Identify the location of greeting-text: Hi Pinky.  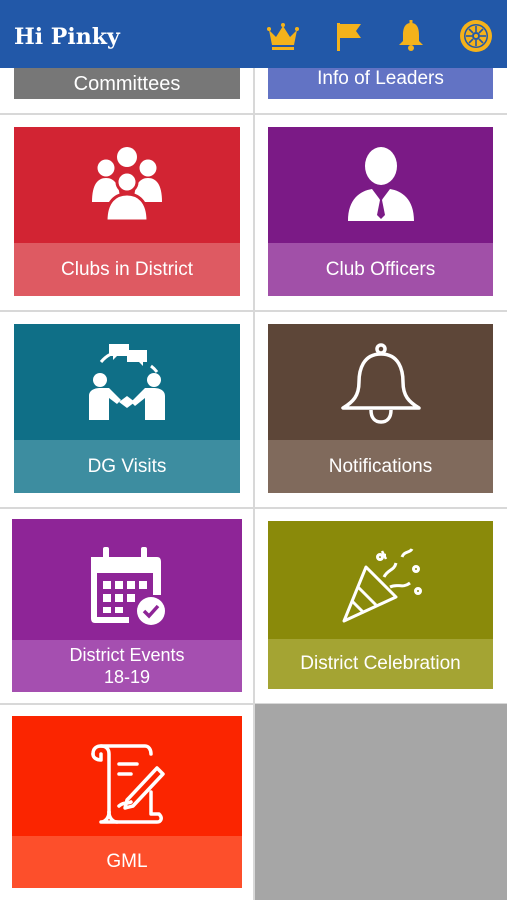
(67, 37).